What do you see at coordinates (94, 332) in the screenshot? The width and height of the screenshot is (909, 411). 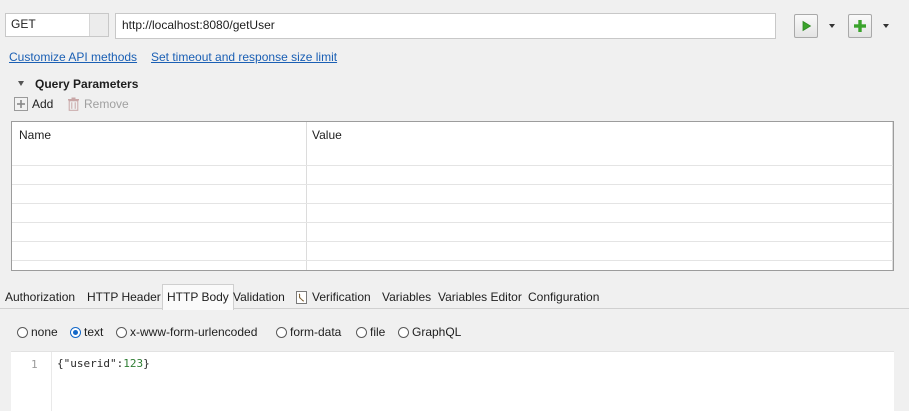 I see `radio-label: text` at bounding box center [94, 332].